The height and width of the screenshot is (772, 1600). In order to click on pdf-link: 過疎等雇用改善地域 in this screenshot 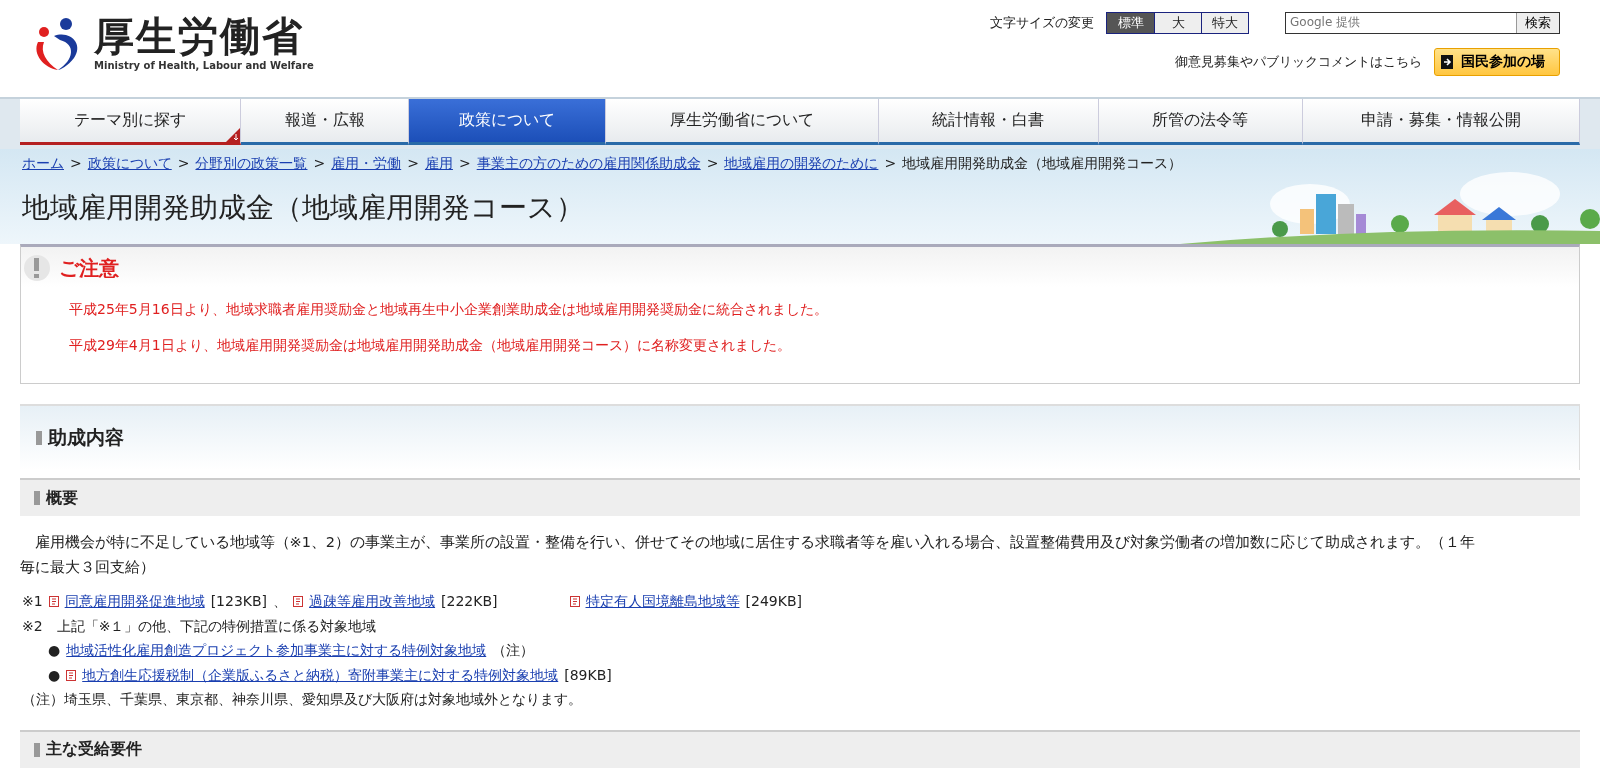, I will do `click(372, 601)`.